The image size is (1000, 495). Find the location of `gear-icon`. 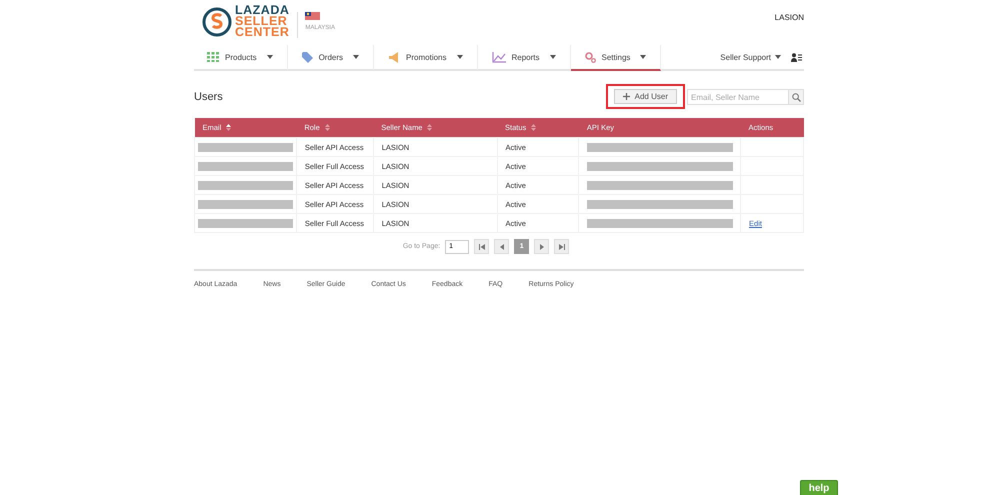

gear-icon is located at coordinates (590, 57).